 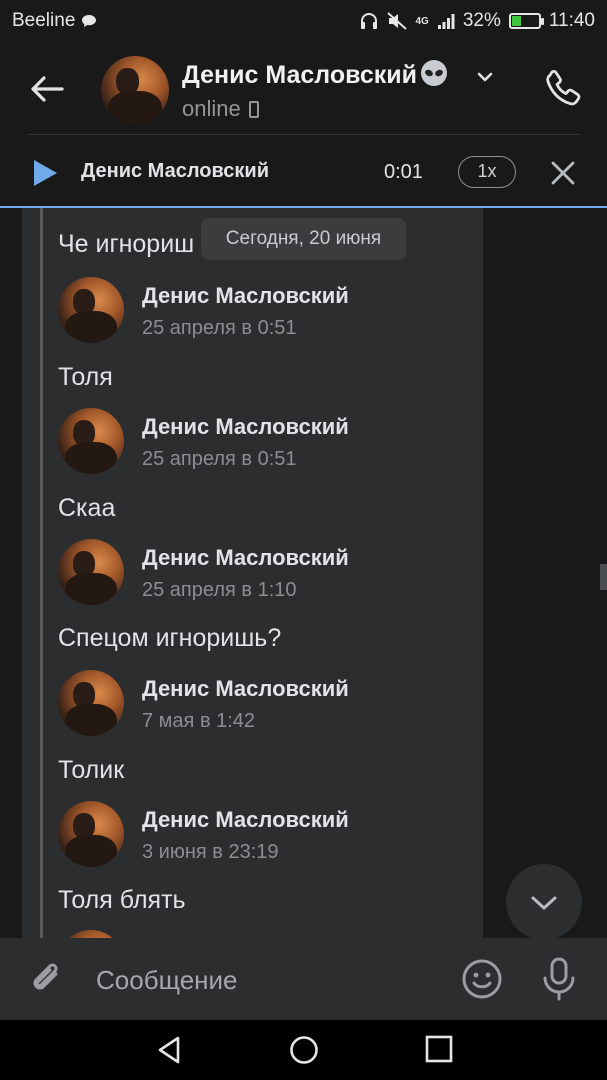 What do you see at coordinates (268, 705) in the screenshot?
I see `forward-author: Денис Масловский 7 мая в 1:42` at bounding box center [268, 705].